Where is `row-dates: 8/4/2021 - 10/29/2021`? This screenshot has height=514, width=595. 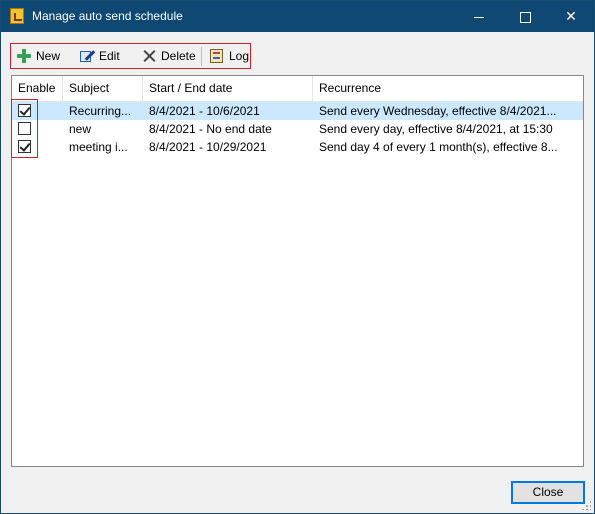 row-dates: 8/4/2021 - 10/29/2021 is located at coordinates (208, 147).